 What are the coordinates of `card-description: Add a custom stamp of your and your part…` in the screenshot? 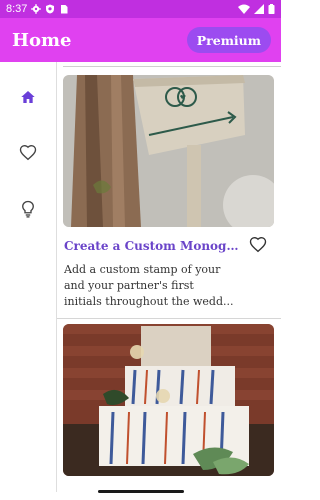 It's located at (149, 286).